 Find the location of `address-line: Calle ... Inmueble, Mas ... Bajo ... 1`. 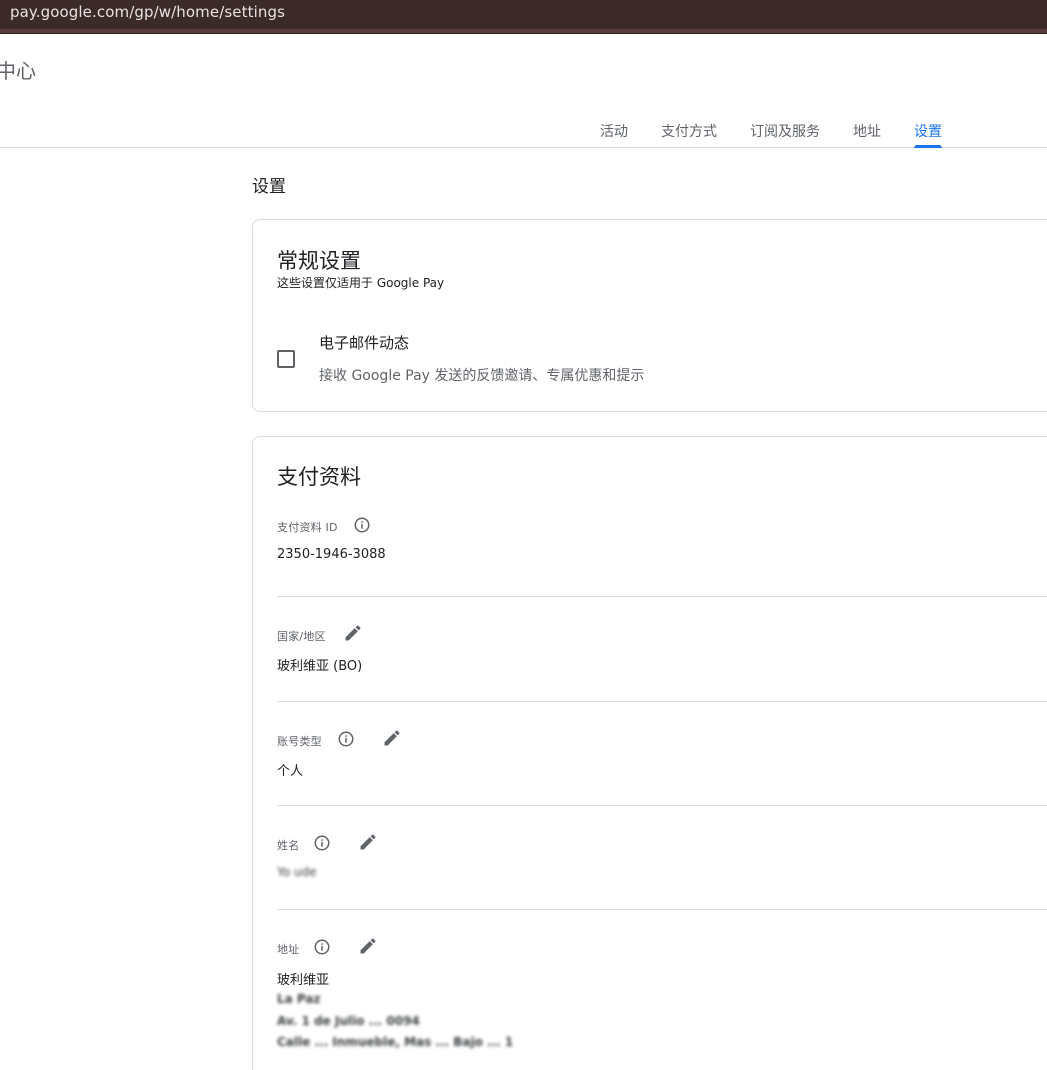

address-line: Calle ... Inmueble, Mas ... Bajo ... 1 is located at coordinates (395, 1042).